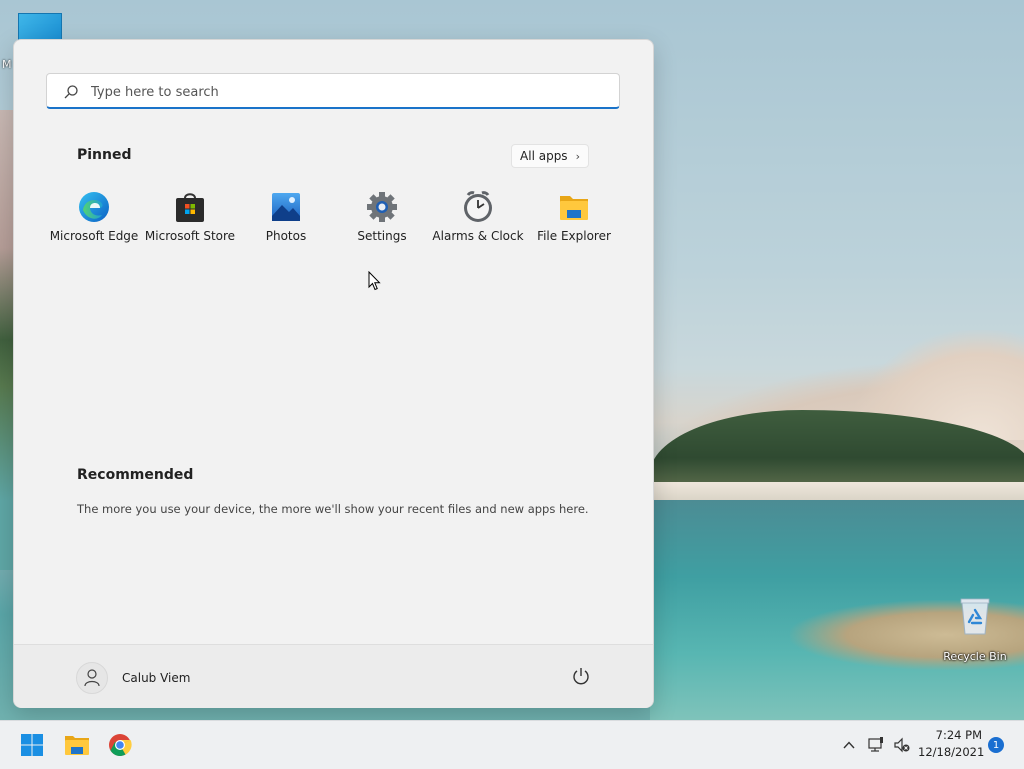 The width and height of the screenshot is (1024, 769). Describe the element at coordinates (94, 207) in the screenshot. I see `edge-icon` at that location.